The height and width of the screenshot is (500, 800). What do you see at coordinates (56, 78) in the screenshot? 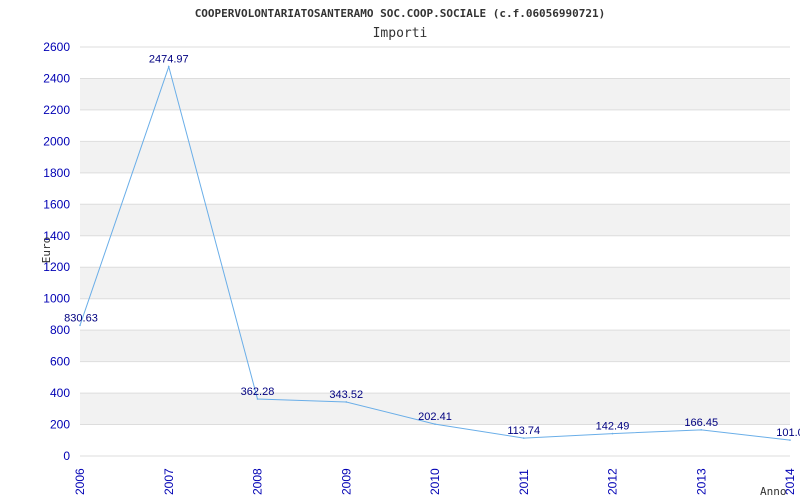
I see `y-tick-label: 2400` at bounding box center [56, 78].